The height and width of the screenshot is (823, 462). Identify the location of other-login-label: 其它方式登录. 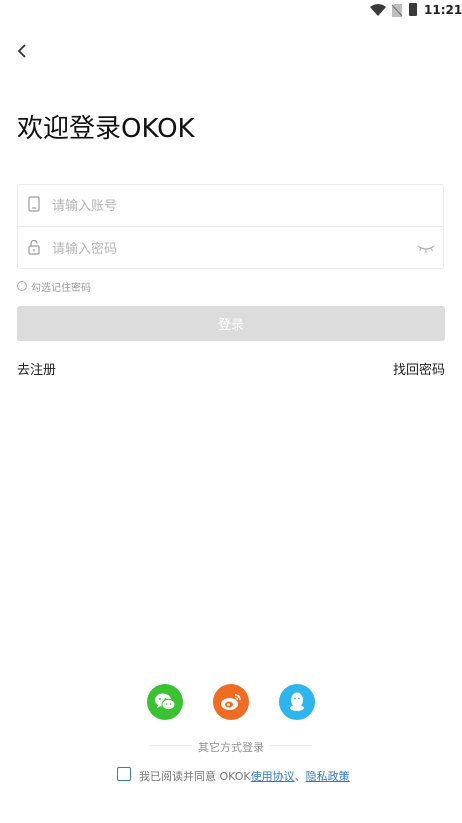
(231, 747).